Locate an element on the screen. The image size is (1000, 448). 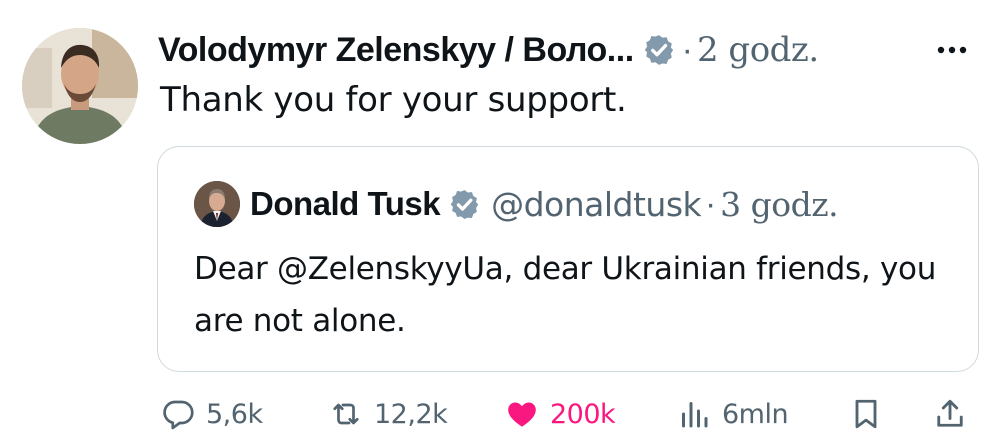
avatar-image is located at coordinates (80, 86).